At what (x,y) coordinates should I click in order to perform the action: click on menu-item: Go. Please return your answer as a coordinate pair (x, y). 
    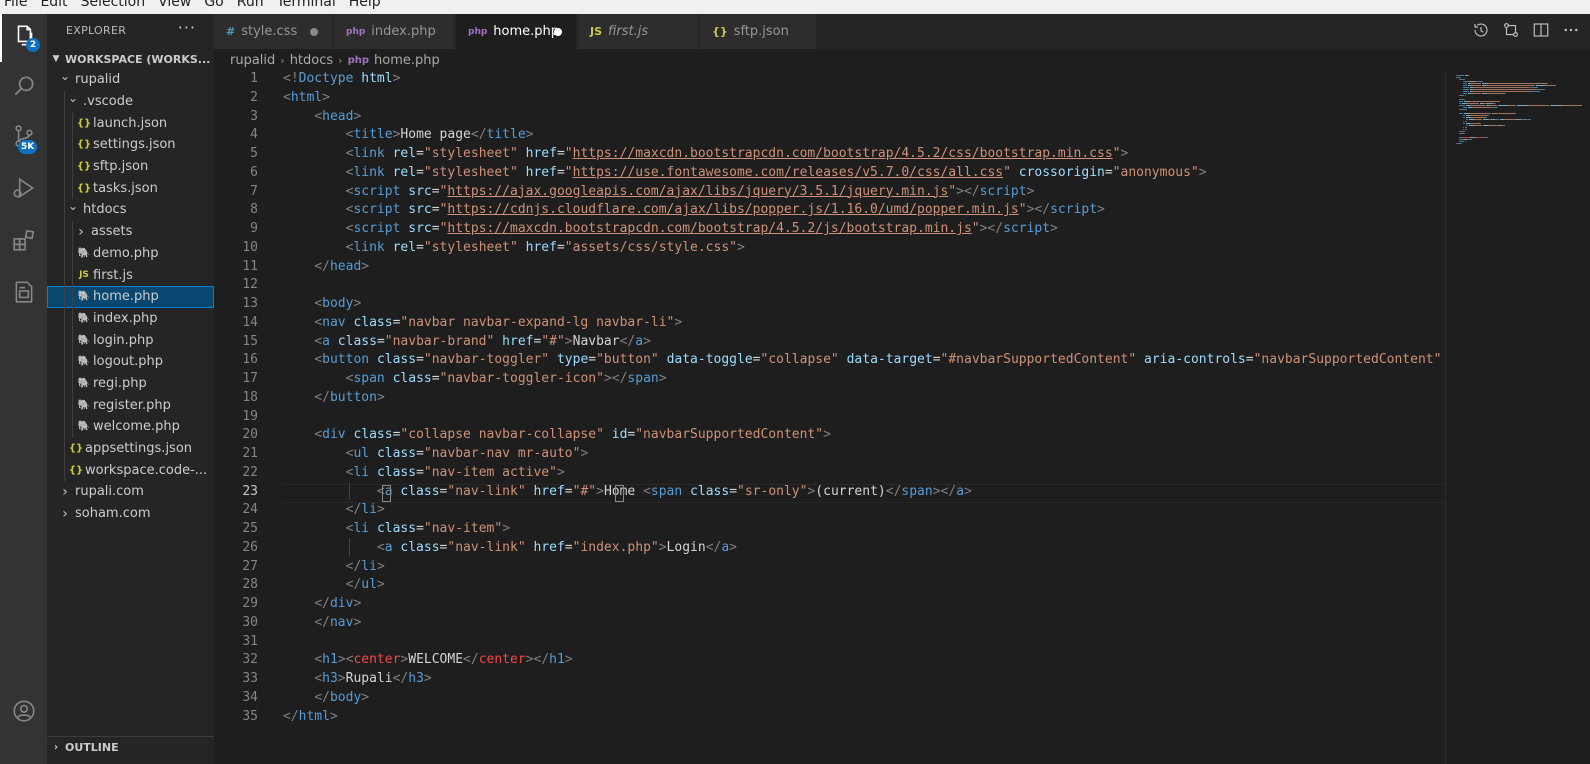
    Looking at the image, I should click on (213, 5).